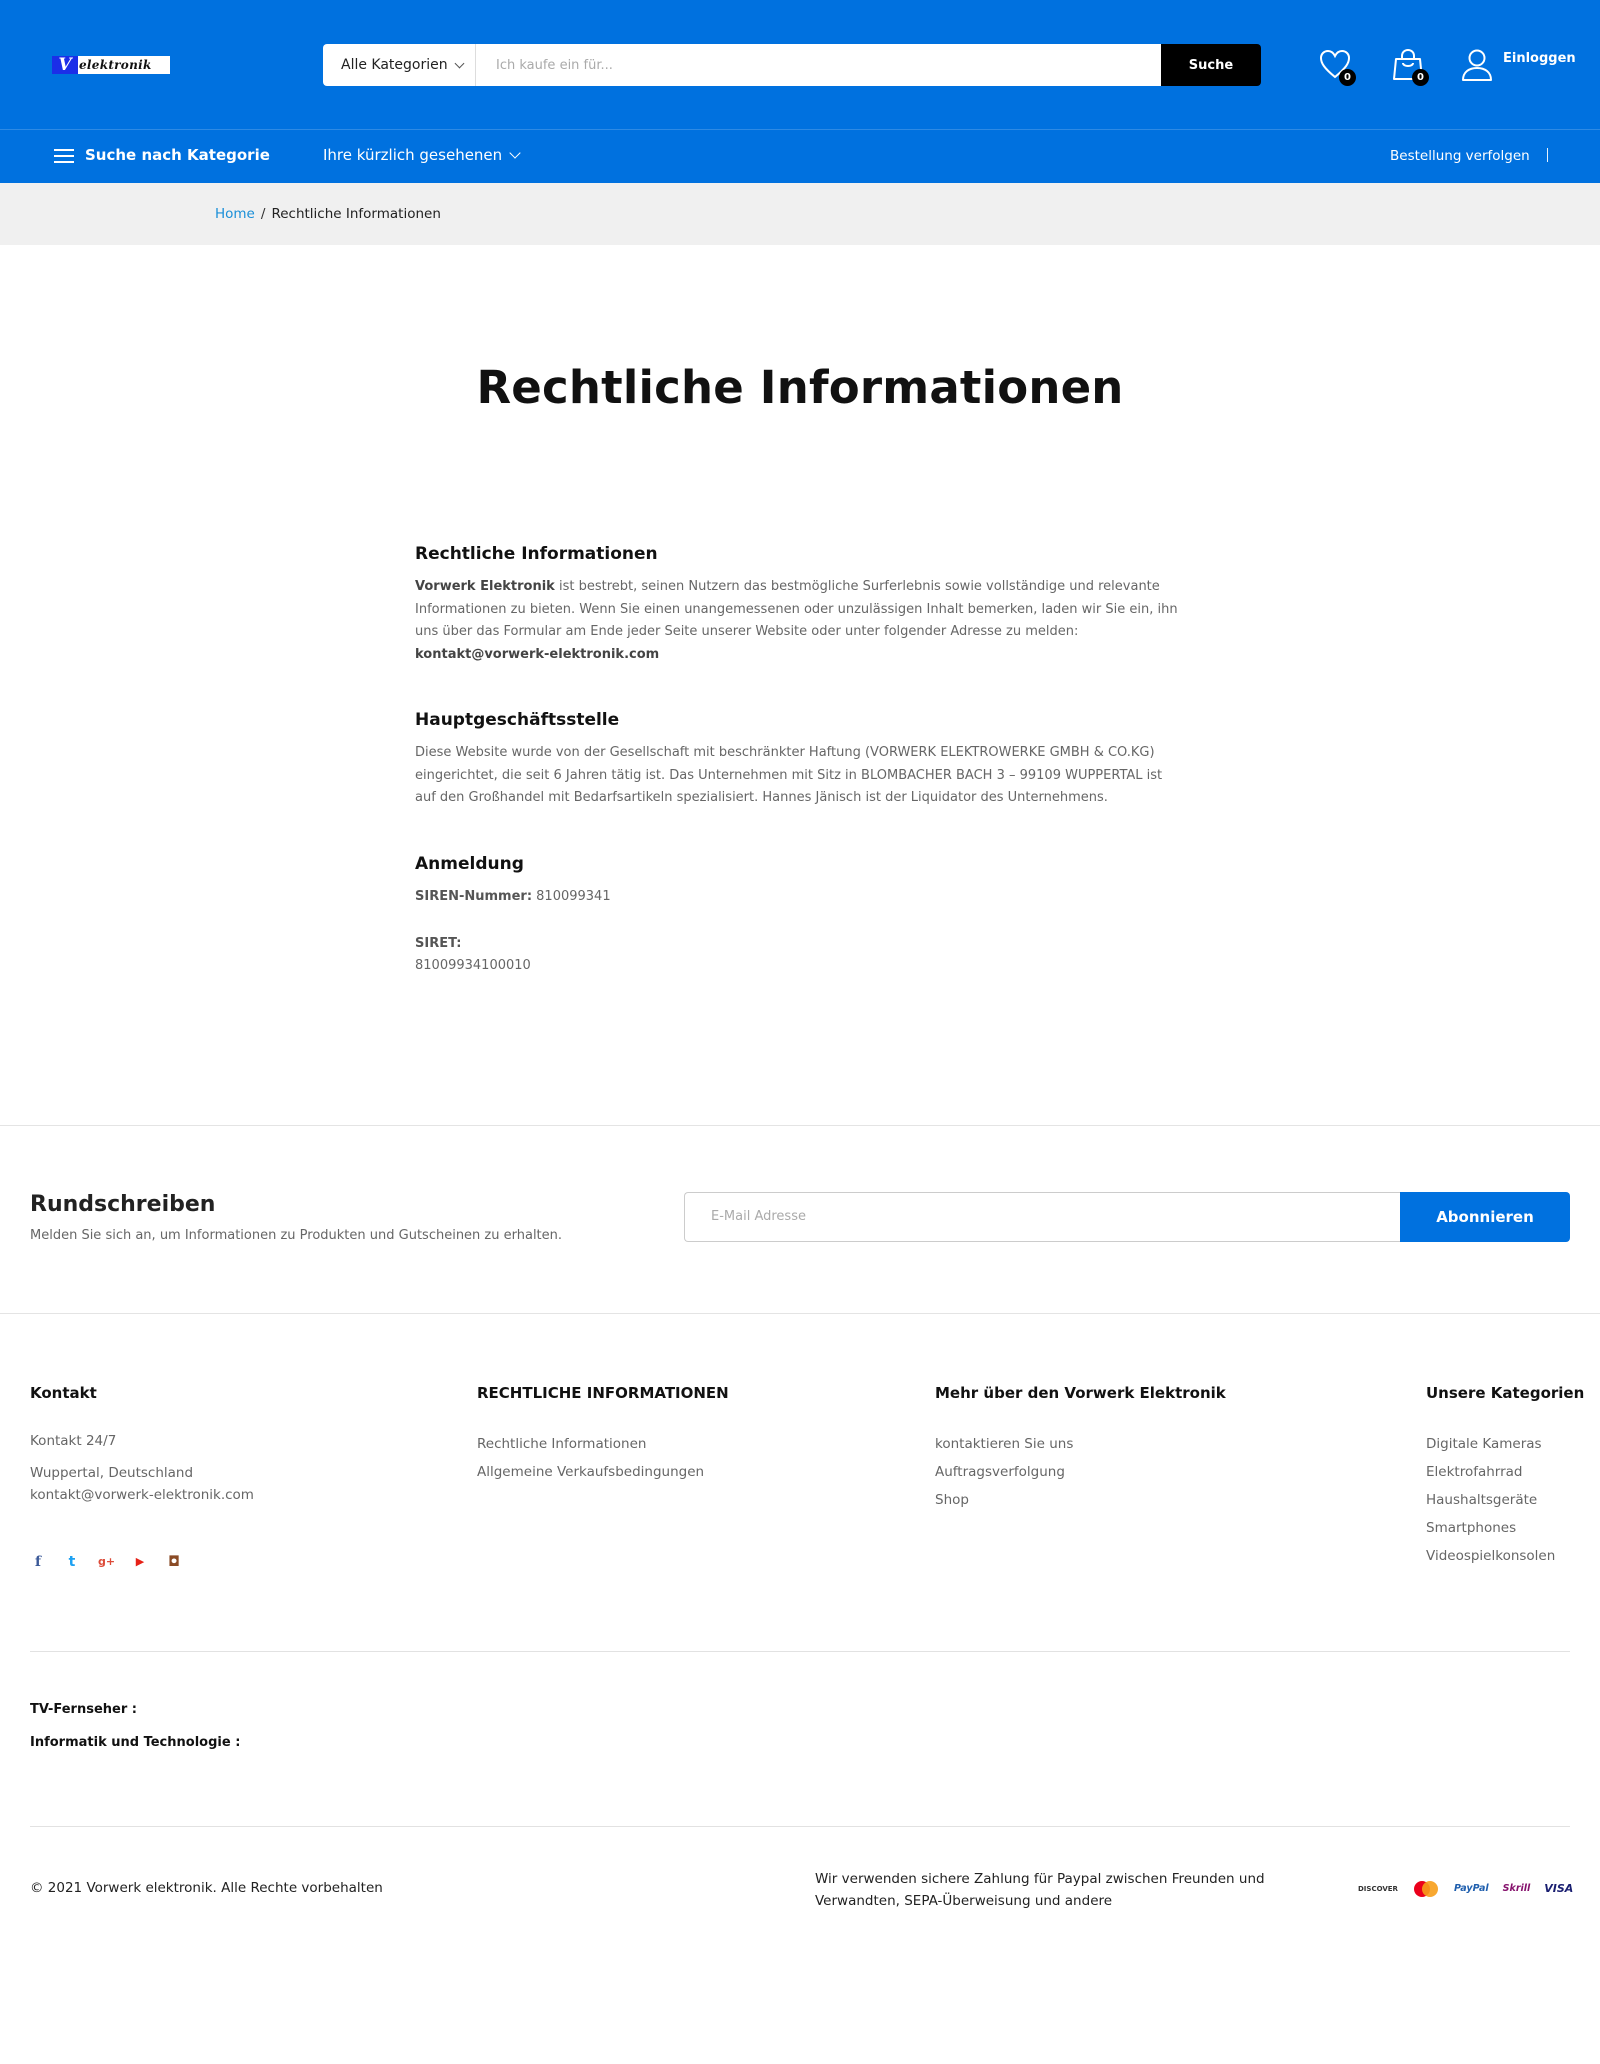 This screenshot has height=2064, width=1600. I want to click on youtube-icon: ▶, so click(140, 1561).